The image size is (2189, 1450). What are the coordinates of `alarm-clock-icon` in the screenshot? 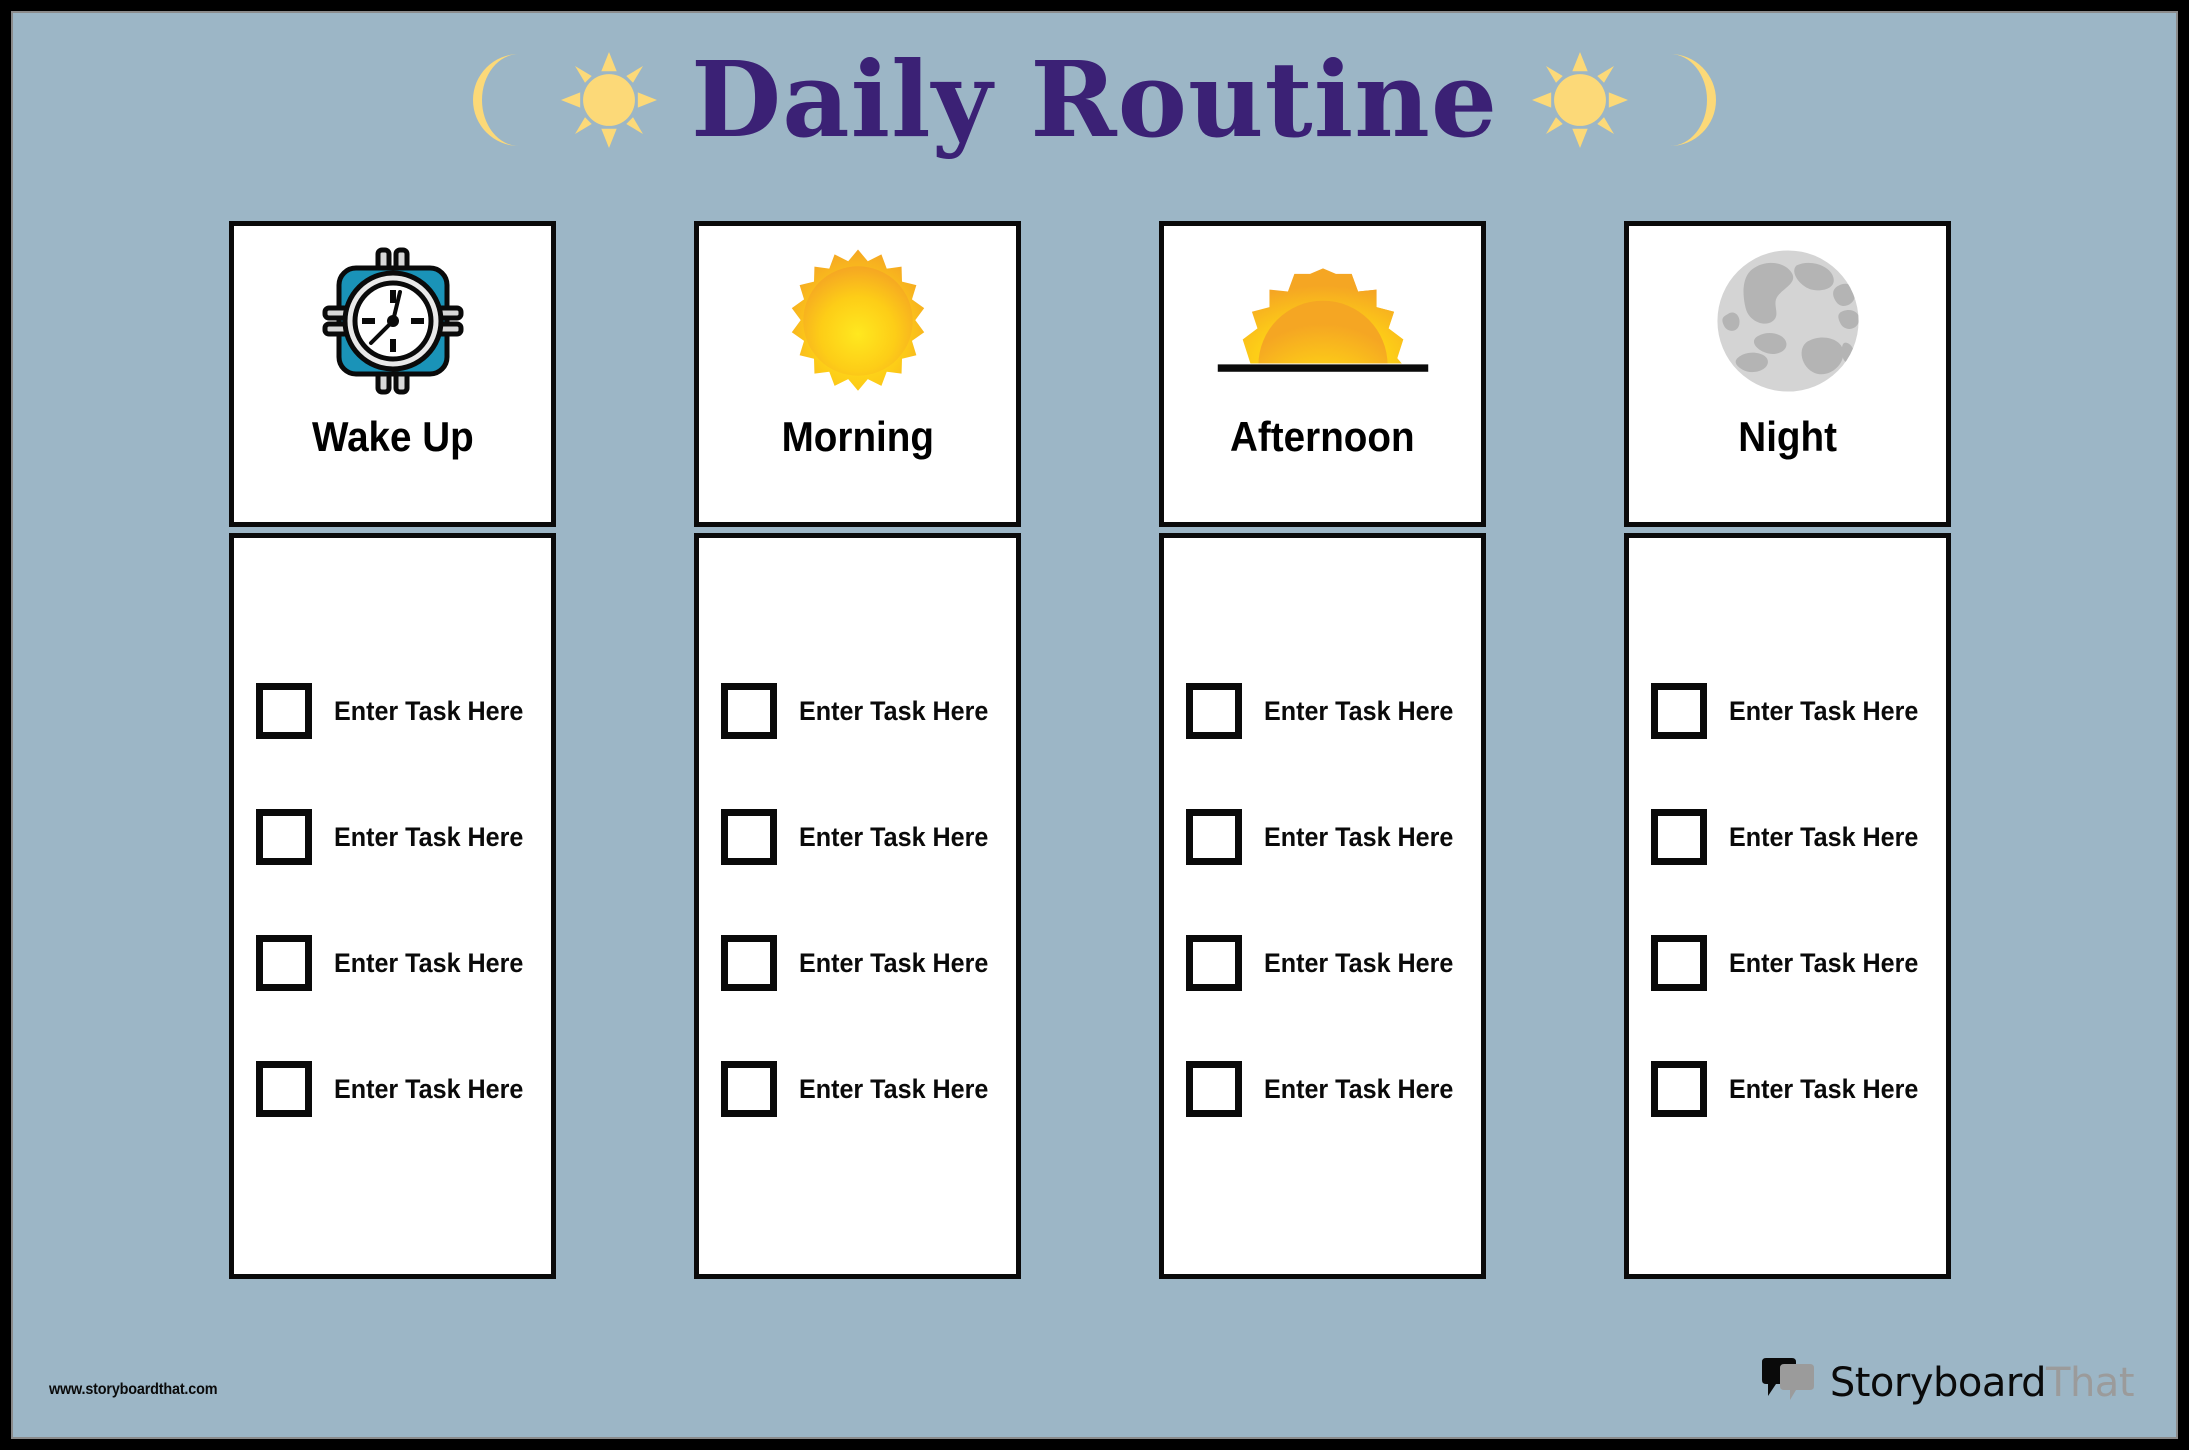 It's located at (392, 321).